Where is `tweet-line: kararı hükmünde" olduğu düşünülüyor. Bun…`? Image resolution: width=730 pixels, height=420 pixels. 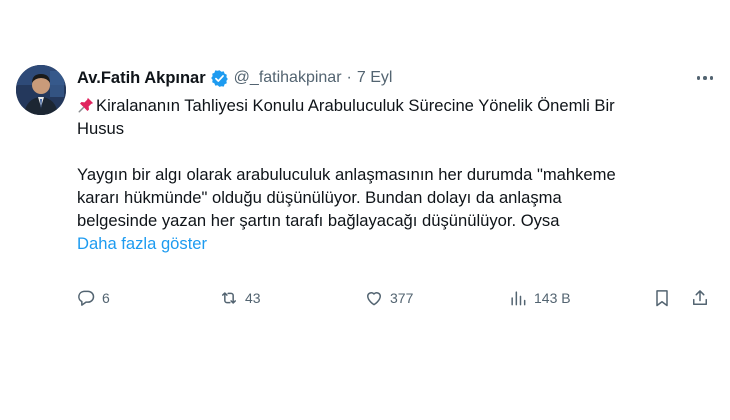 tweet-line: kararı hükmünde" olduğu düşünülüyor. Bun… is located at coordinates (319, 197).